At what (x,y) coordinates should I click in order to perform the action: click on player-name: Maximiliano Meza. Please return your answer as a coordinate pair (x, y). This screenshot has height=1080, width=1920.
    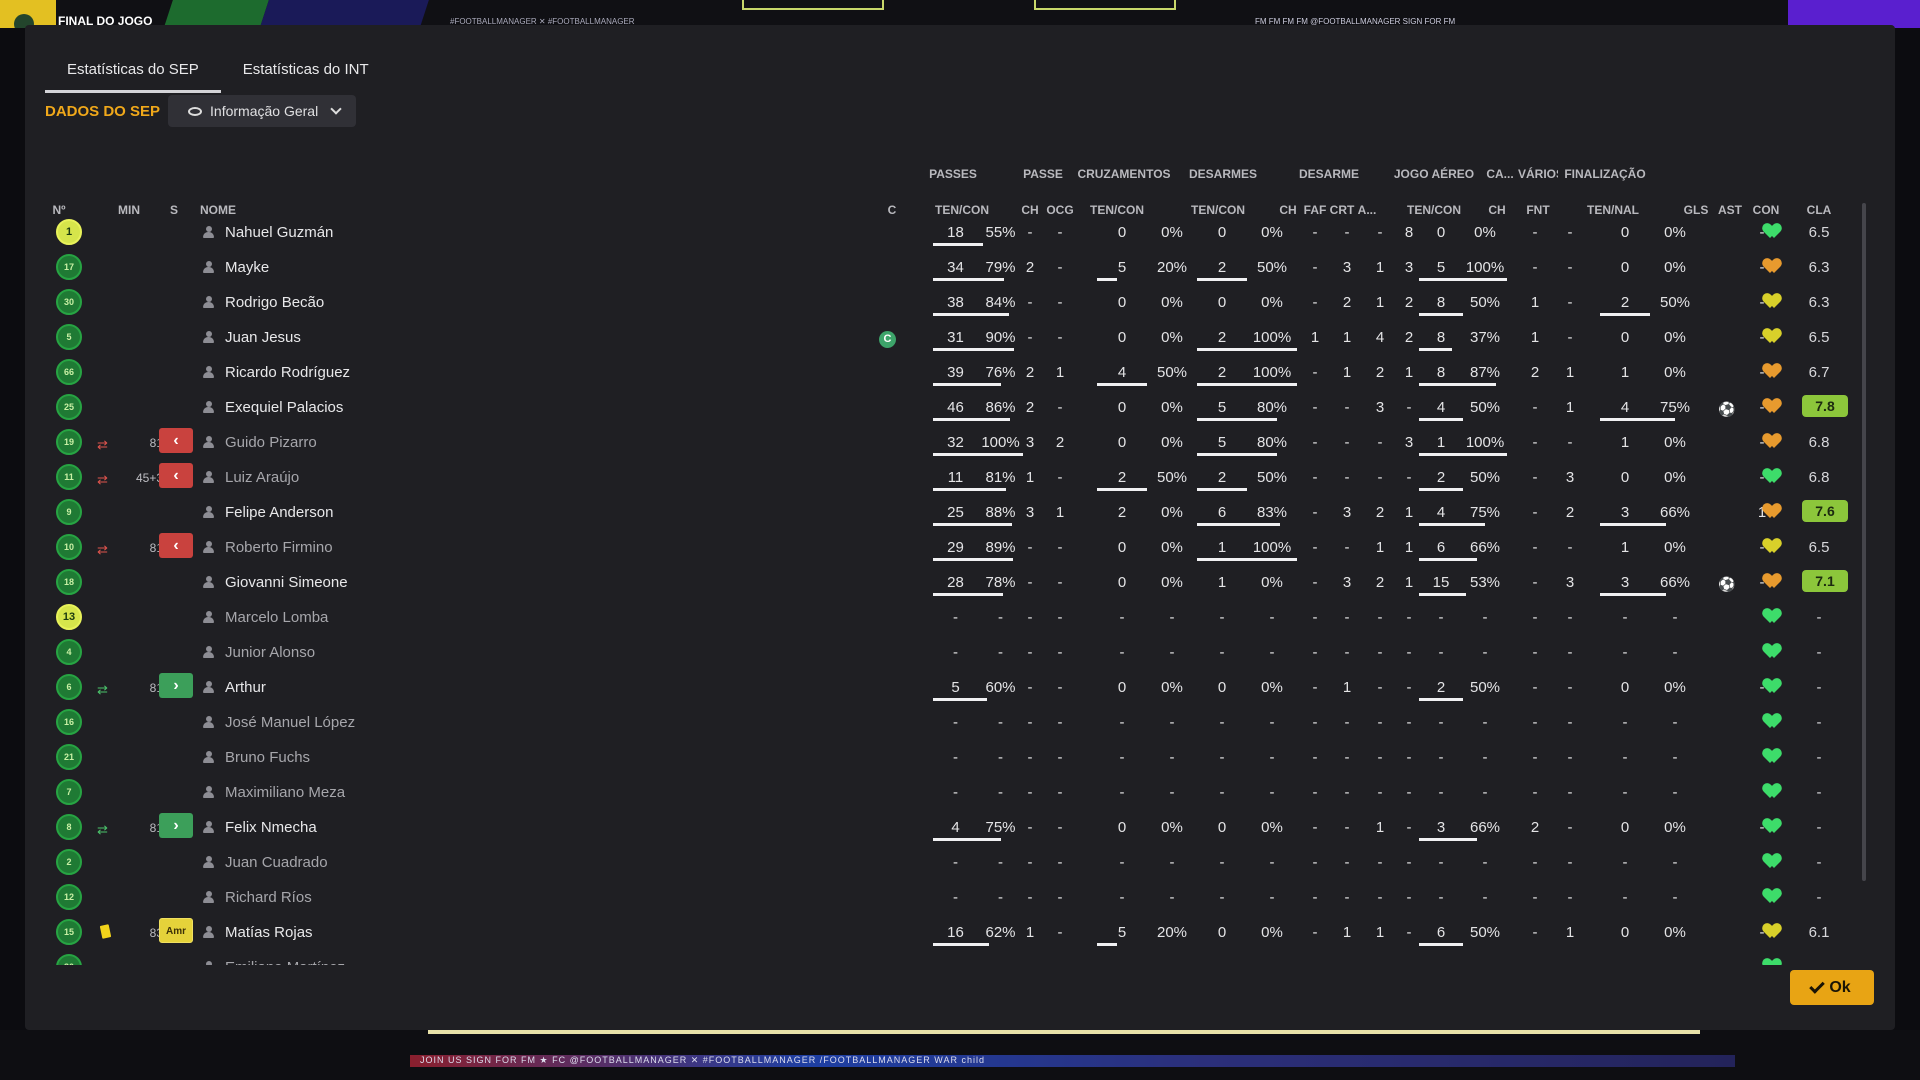
    Looking at the image, I should click on (285, 792).